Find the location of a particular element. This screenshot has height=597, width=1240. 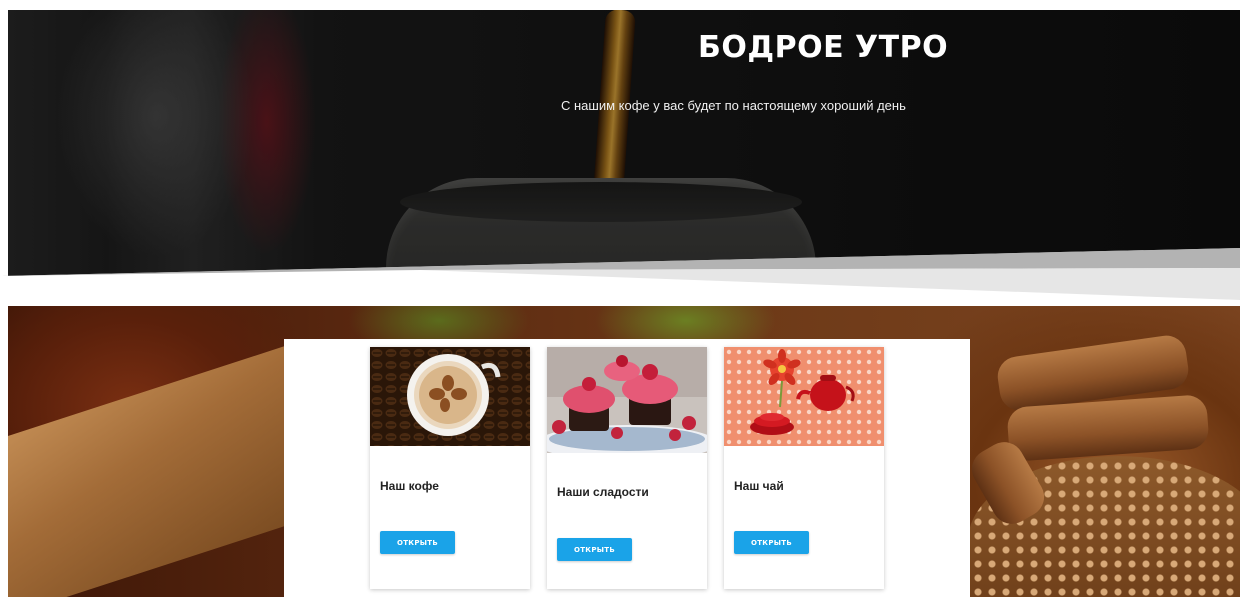

product-card-tea: Наш чай ОТКРЫТЬ is located at coordinates (804, 468).